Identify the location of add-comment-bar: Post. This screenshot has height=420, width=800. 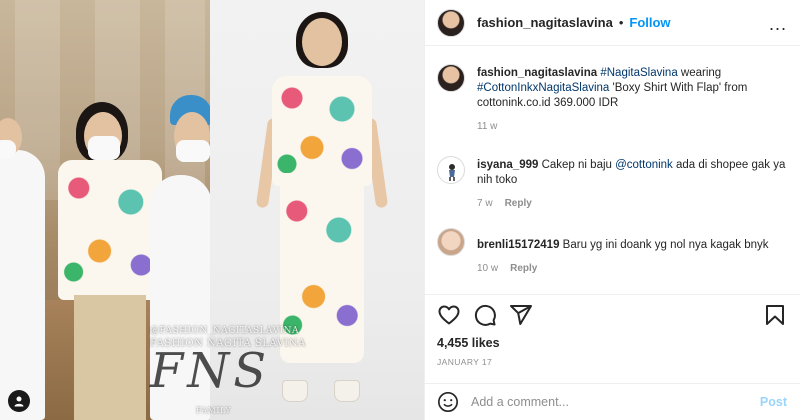
(612, 401).